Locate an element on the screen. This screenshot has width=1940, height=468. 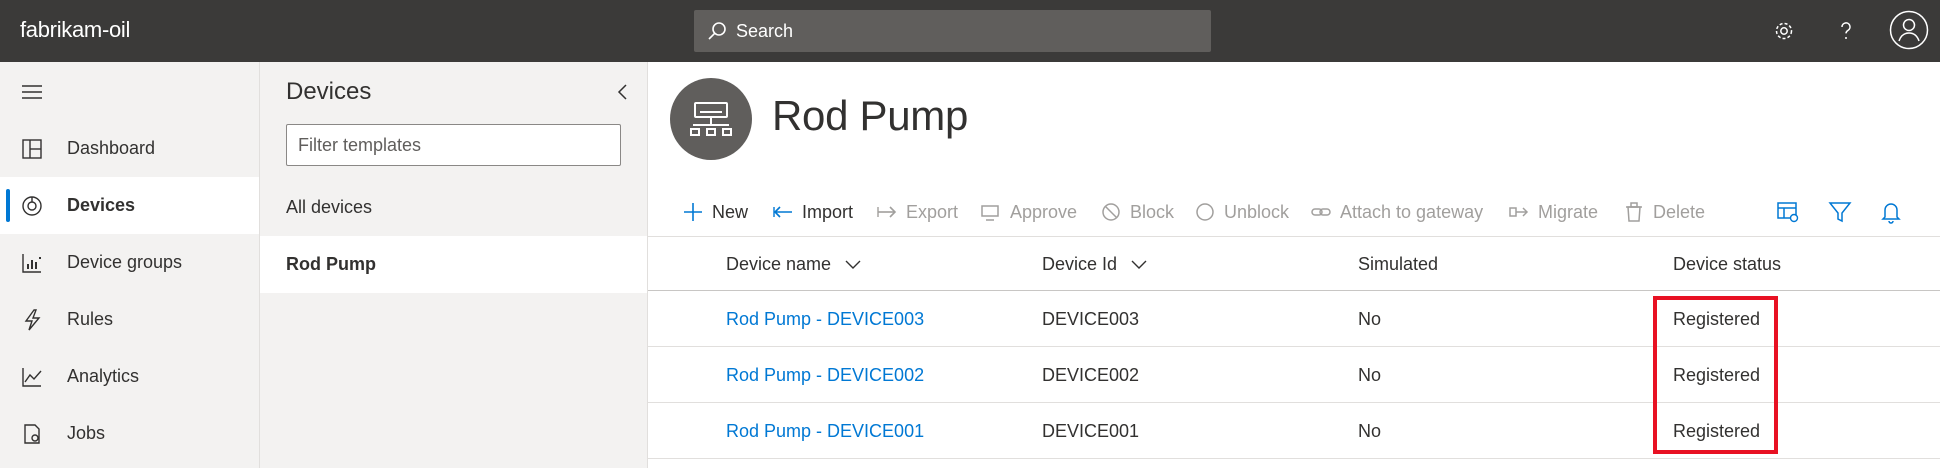
device-template-icon is located at coordinates (711, 119).